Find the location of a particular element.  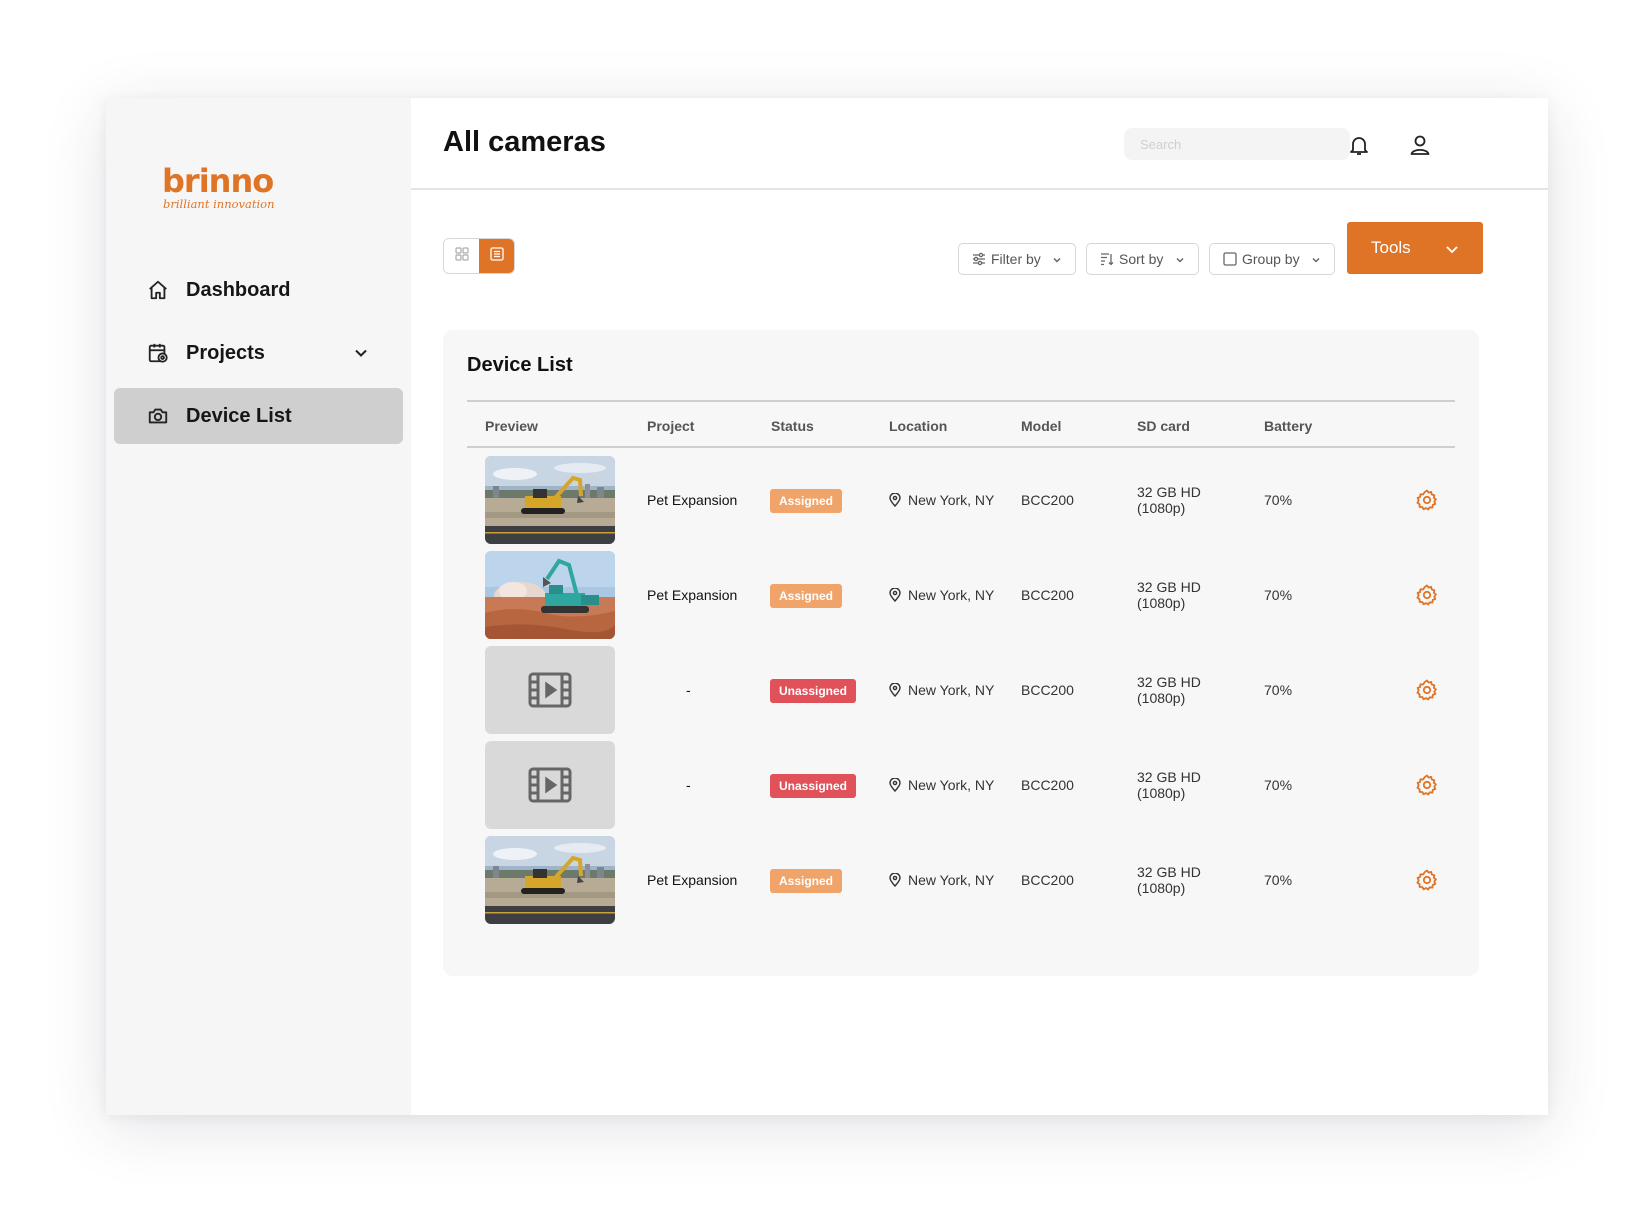

column-header-model: Model is located at coordinates (1041, 426).